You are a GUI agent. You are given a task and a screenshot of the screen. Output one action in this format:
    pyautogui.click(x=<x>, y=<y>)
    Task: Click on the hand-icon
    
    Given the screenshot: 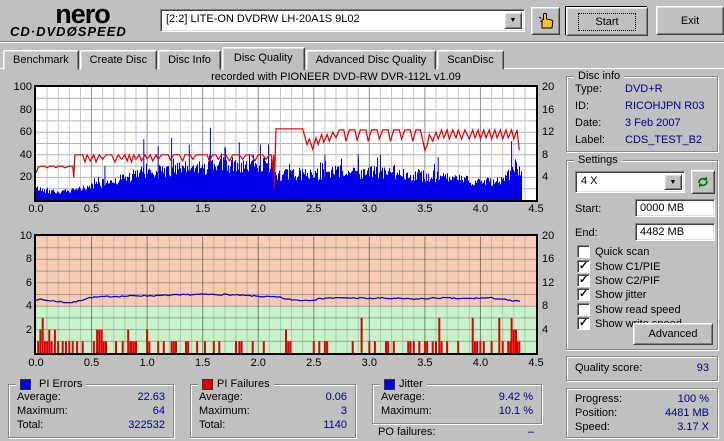 What is the action you would take?
    pyautogui.click(x=545, y=20)
    